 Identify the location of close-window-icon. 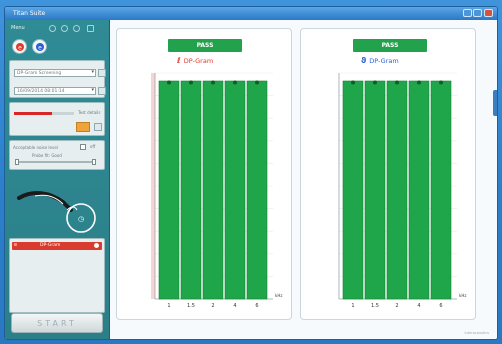
(488, 13).